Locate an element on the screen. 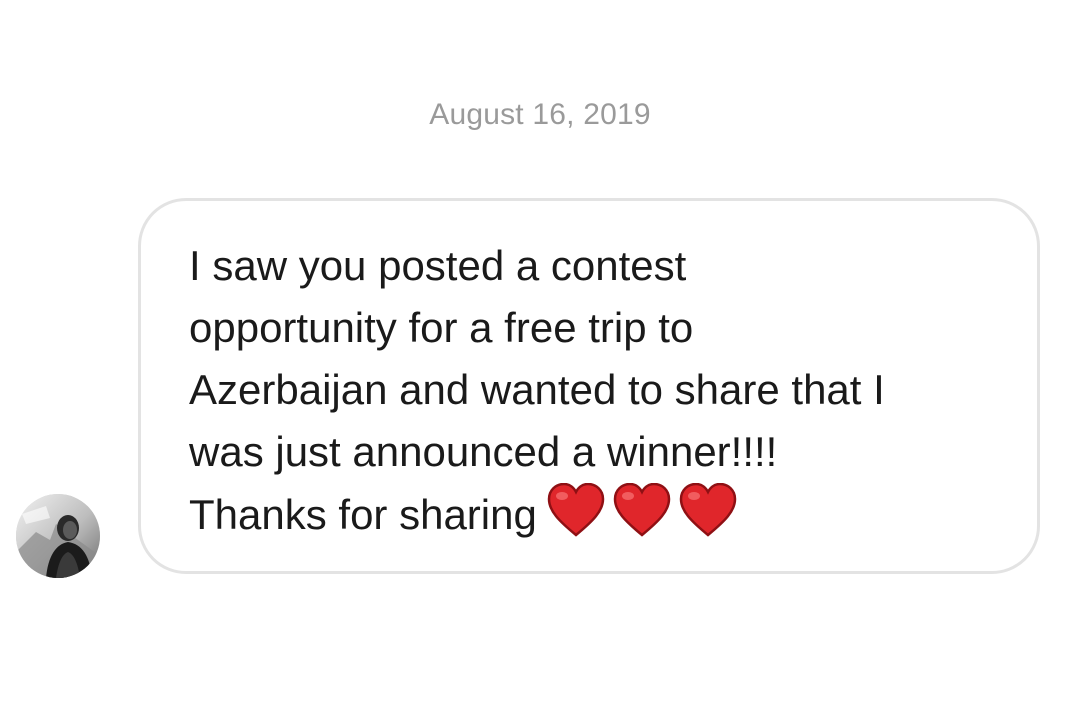 This screenshot has height=720, width=1080. message-line-with-emoji: Thanks for sharing is located at coordinates (604, 518).